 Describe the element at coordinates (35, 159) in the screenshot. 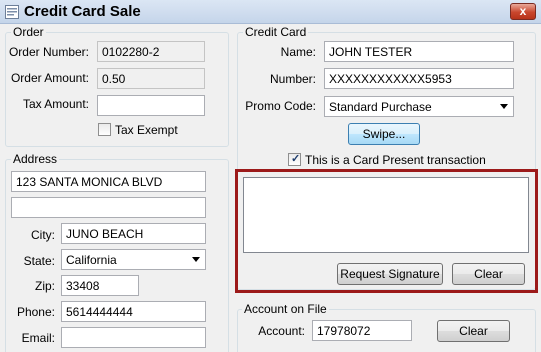

I see `address-group-label: Address` at that location.